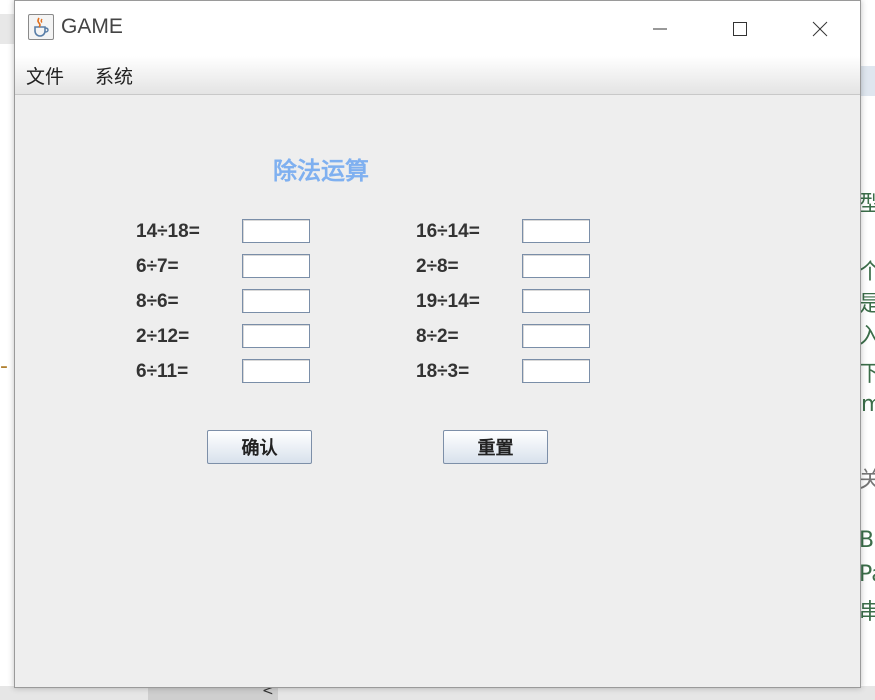 This screenshot has height=700, width=875. I want to click on bg-text: 串, so click(867, 612).